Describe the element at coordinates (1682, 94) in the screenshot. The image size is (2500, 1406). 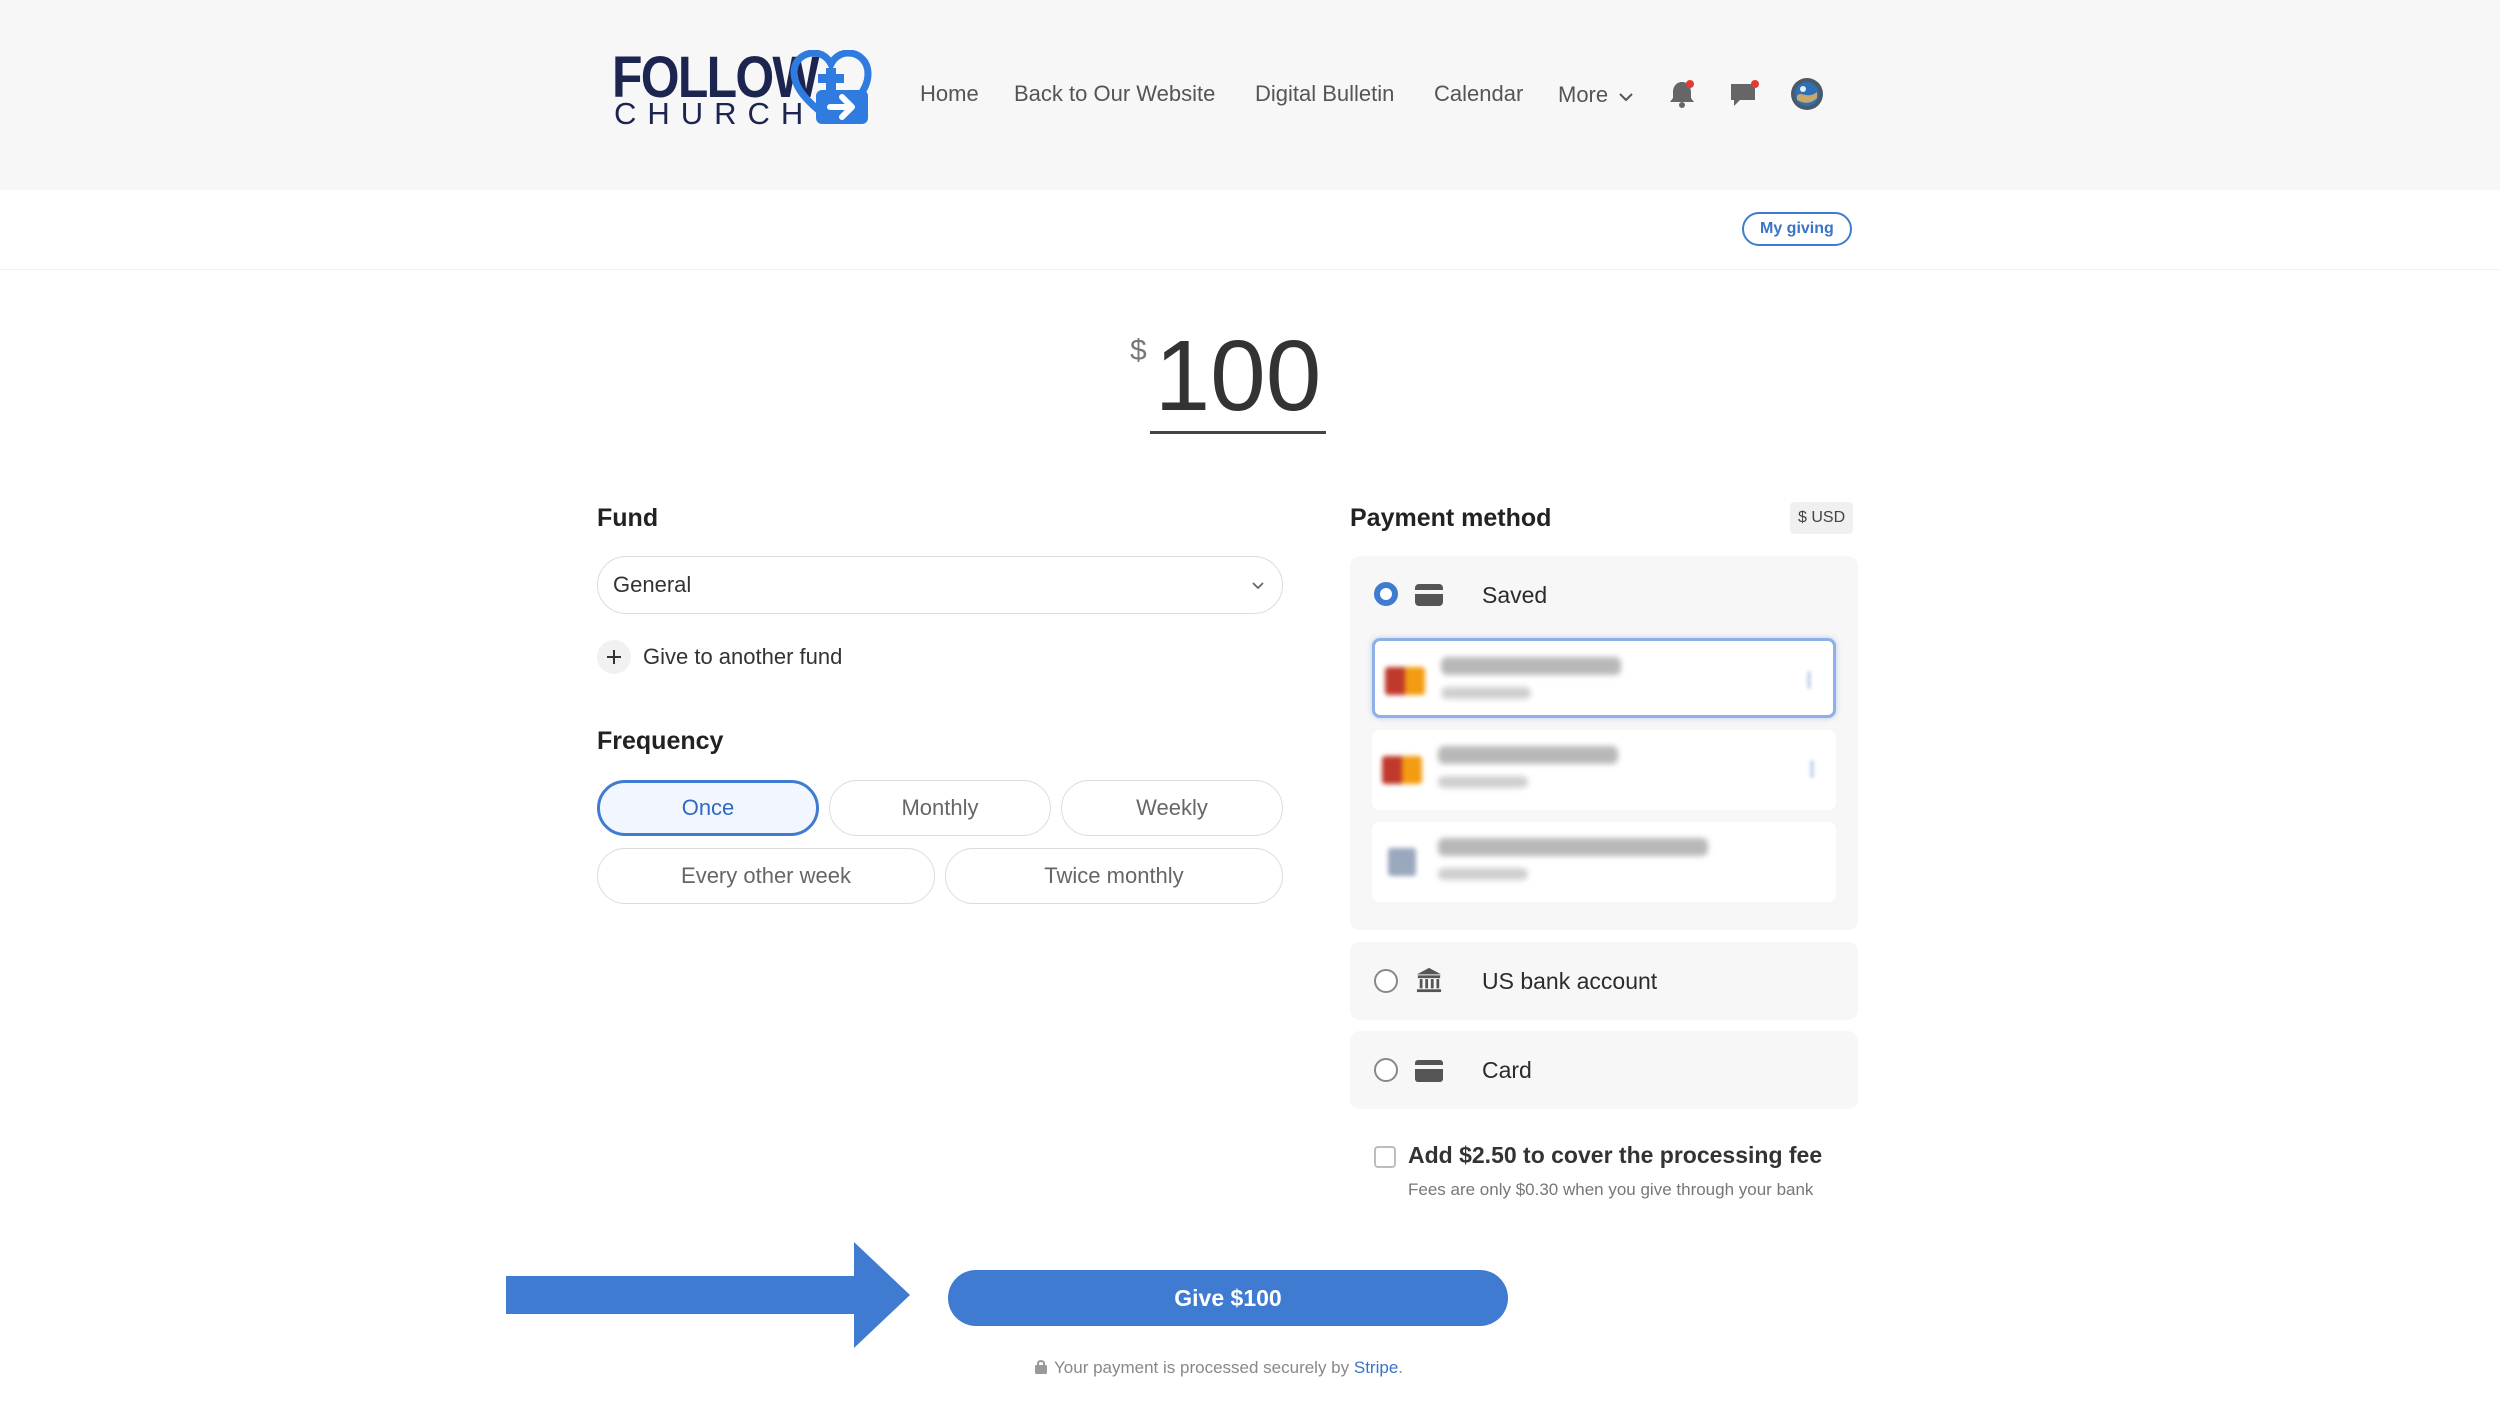
I see `bell-icon` at that location.